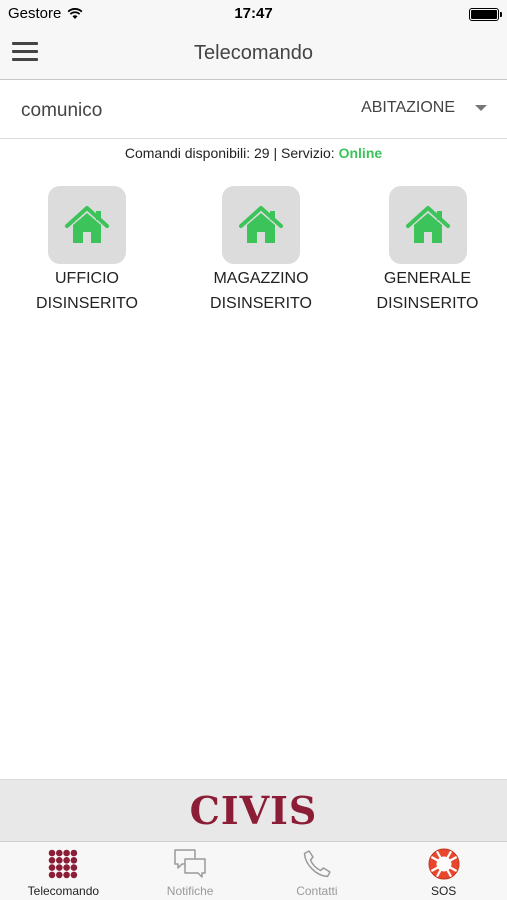 The image size is (507, 900). I want to click on command-magazzino: MAGAZZINO DISINSERITO, so click(261, 251).